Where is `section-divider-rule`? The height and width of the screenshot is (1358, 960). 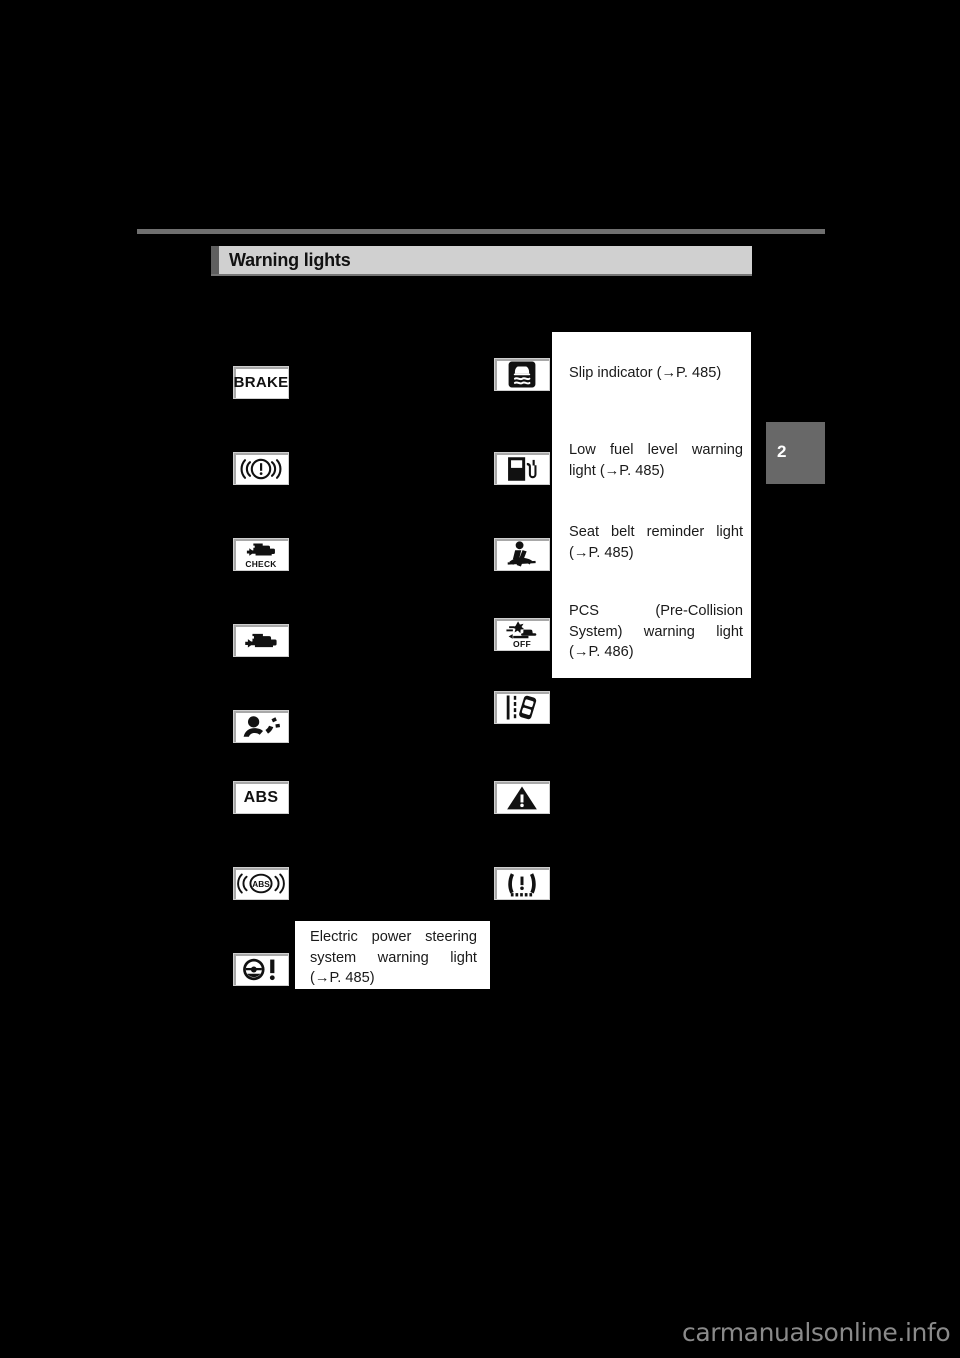 section-divider-rule is located at coordinates (481, 231).